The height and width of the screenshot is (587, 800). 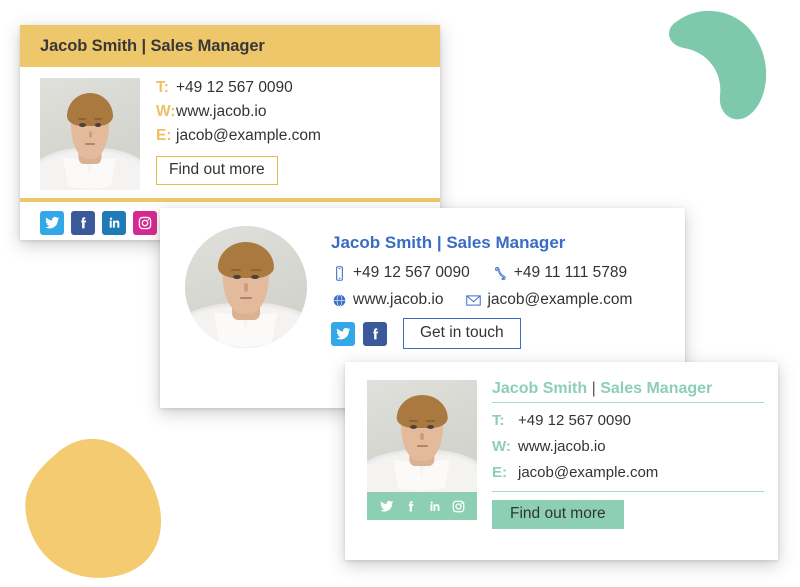 I want to click on card-blue-title: Jacob Smith | Sales Manager, so click(x=481, y=243).